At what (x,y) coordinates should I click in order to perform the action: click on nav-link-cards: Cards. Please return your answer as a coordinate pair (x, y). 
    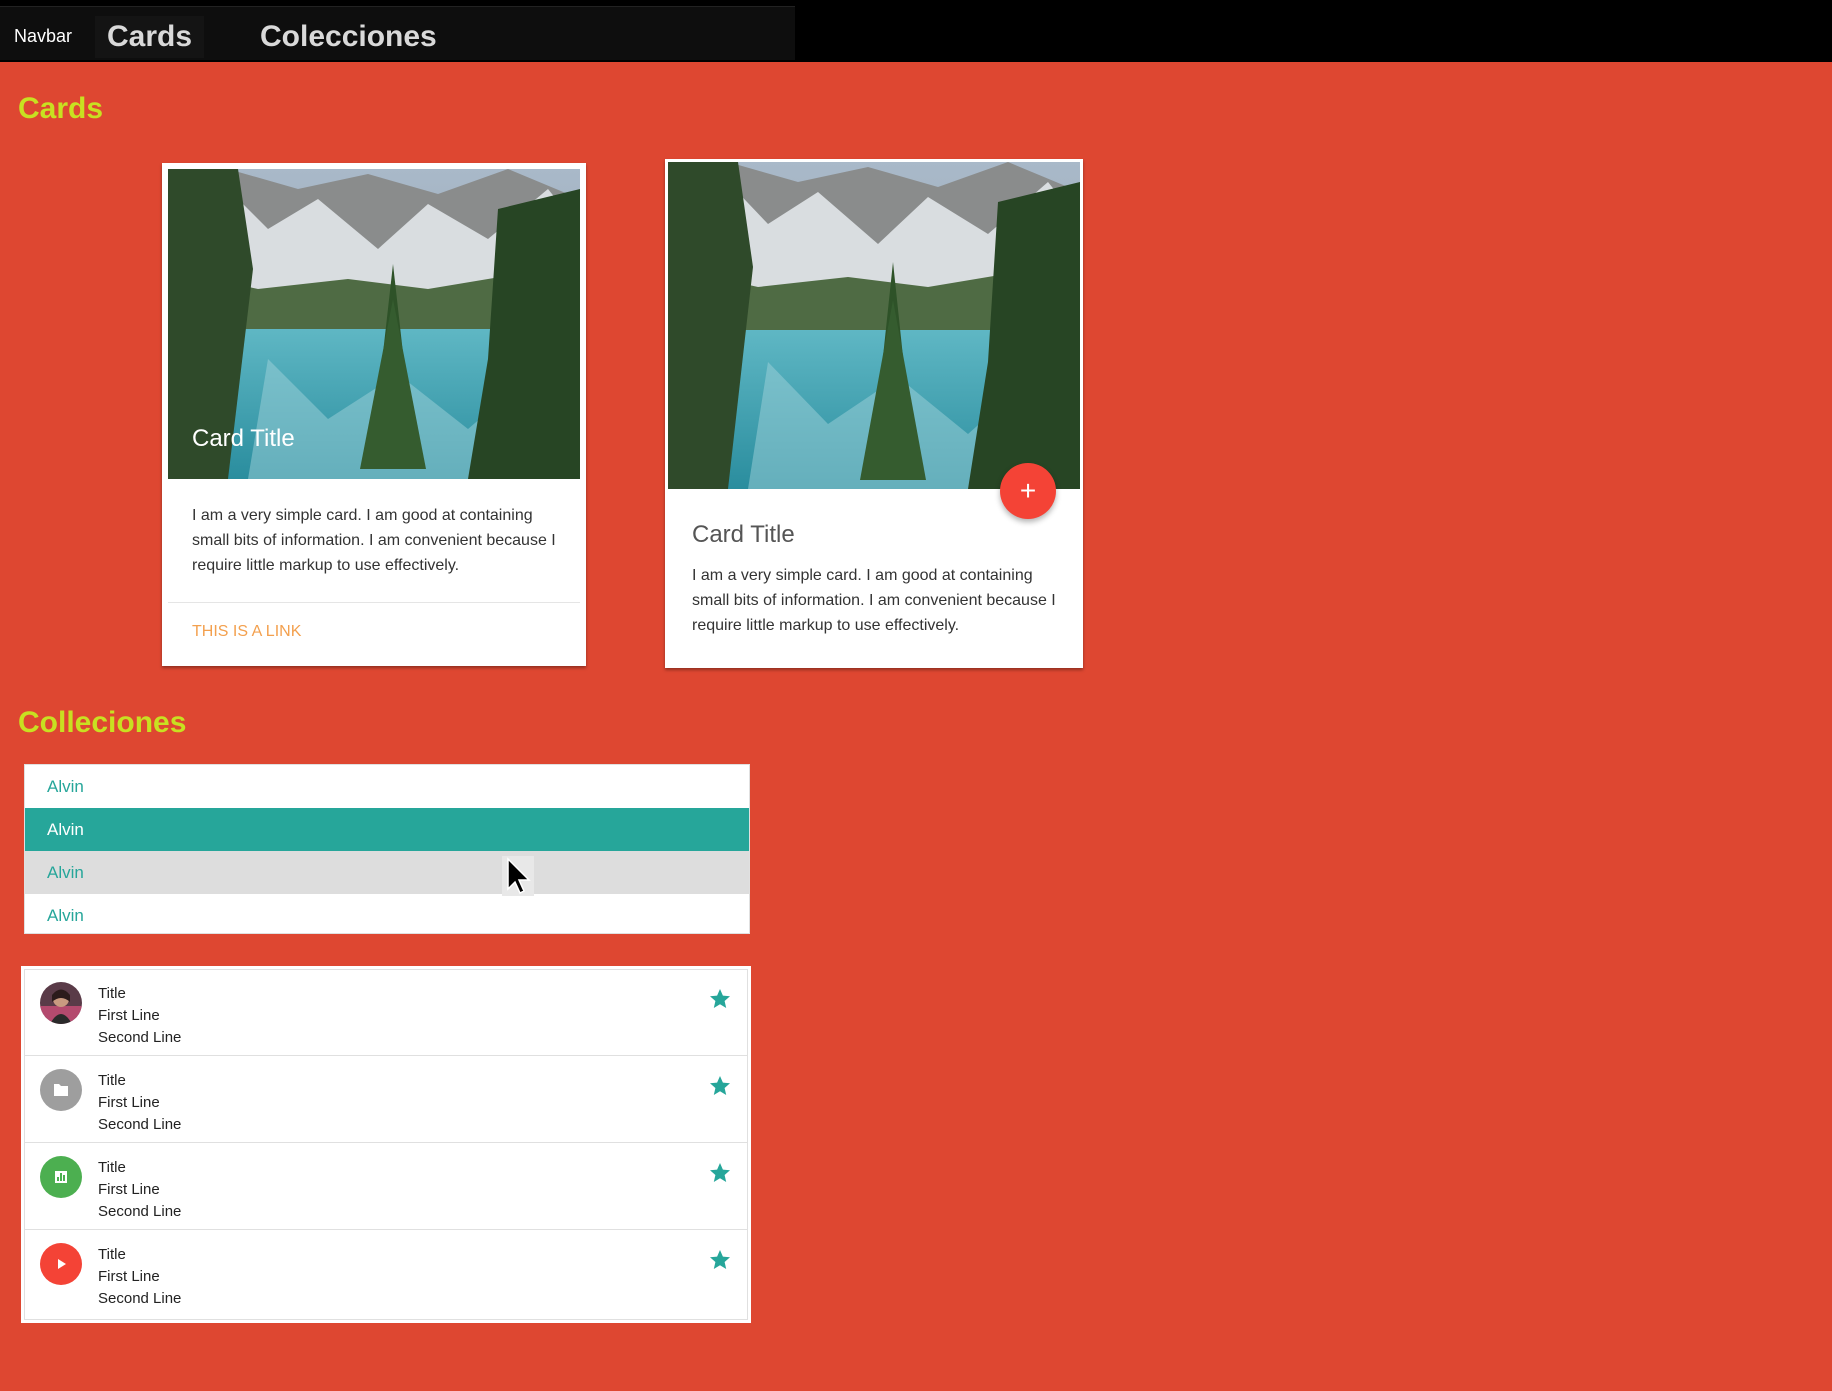
    Looking at the image, I should click on (150, 37).